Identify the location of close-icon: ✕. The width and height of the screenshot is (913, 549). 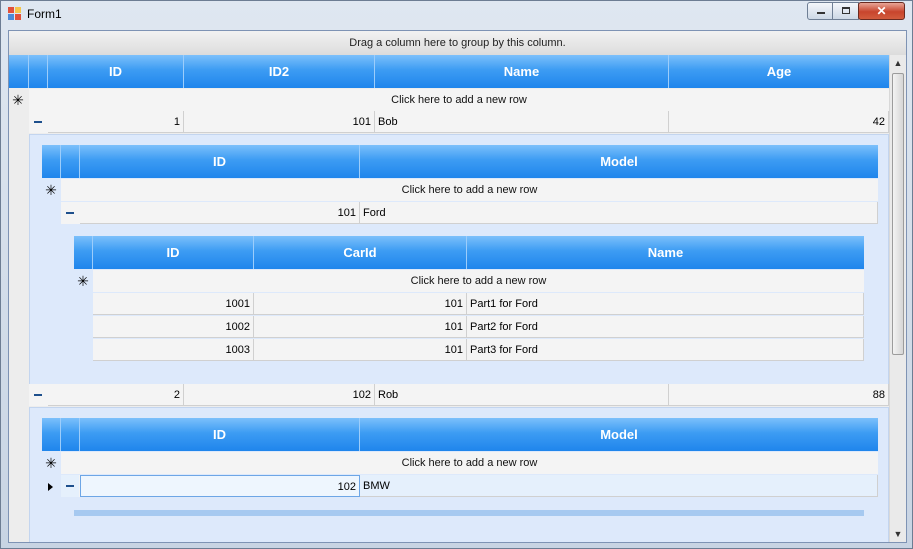
(881, 11).